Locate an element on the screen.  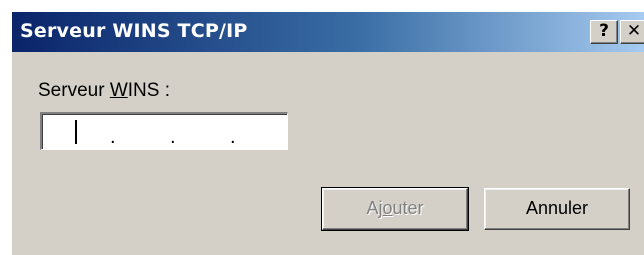
close-button: ✕ is located at coordinates (632, 32).